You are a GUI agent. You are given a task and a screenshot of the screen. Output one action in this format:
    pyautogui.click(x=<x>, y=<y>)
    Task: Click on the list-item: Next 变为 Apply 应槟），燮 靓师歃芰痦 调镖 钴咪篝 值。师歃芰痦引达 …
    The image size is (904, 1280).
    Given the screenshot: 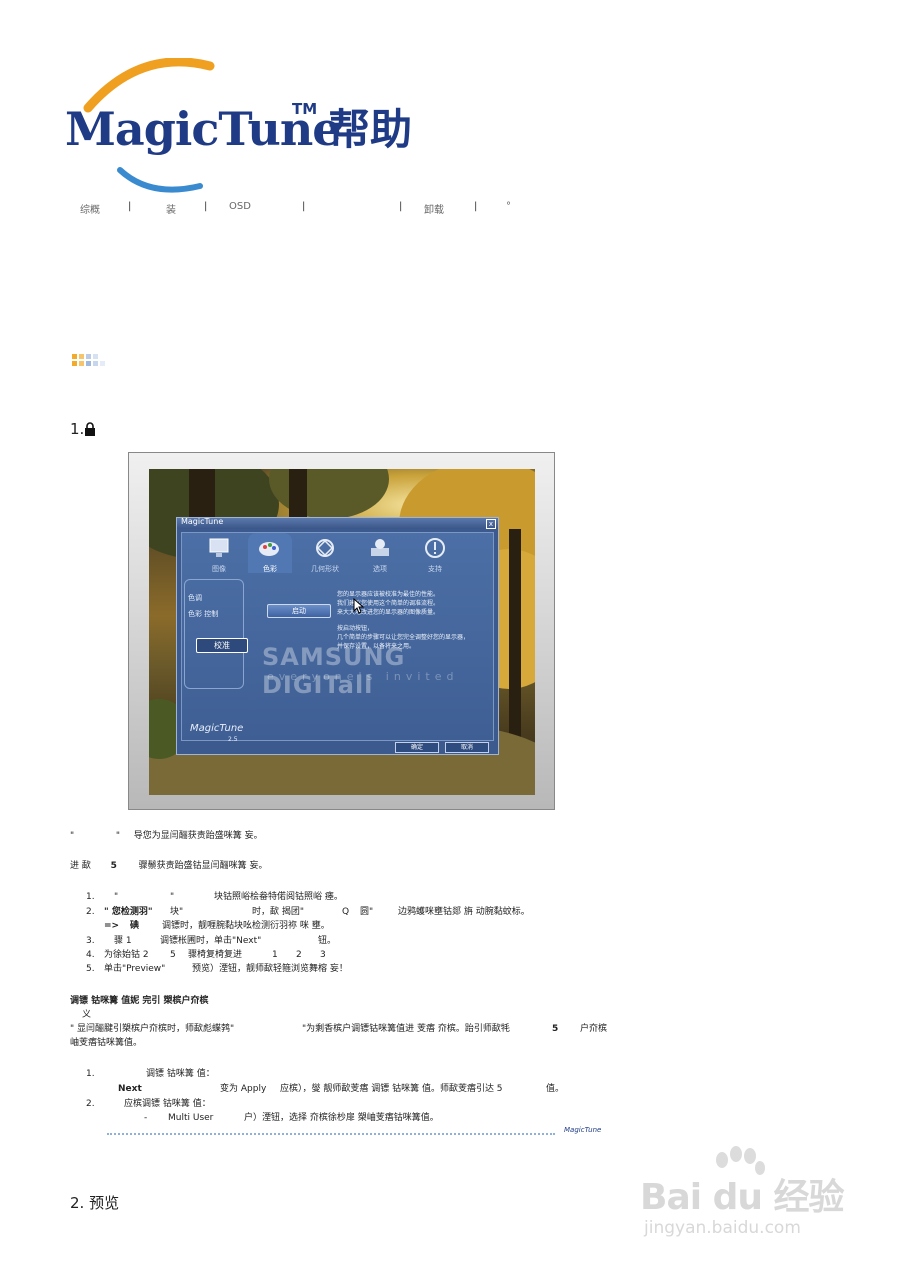 What is the action you would take?
    pyautogui.click(x=341, y=1087)
    